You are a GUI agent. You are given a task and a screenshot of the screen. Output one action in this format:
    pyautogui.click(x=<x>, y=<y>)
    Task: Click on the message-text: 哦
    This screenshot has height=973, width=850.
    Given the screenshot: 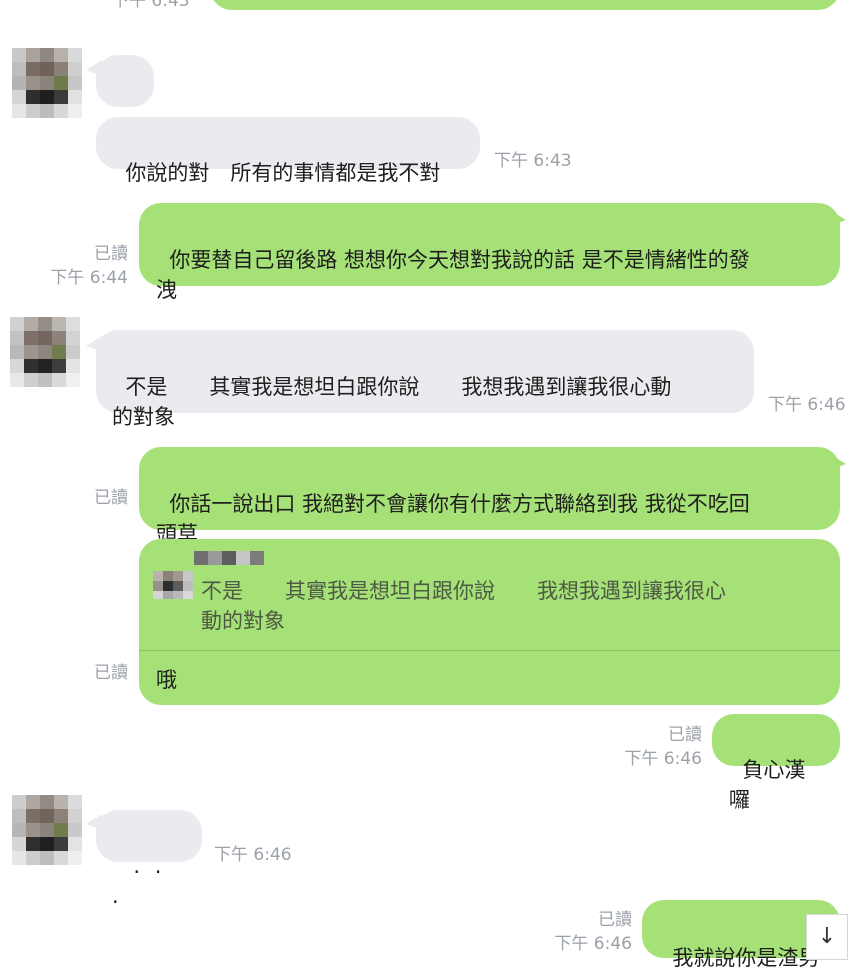 What is the action you would take?
    pyautogui.click(x=166, y=680)
    